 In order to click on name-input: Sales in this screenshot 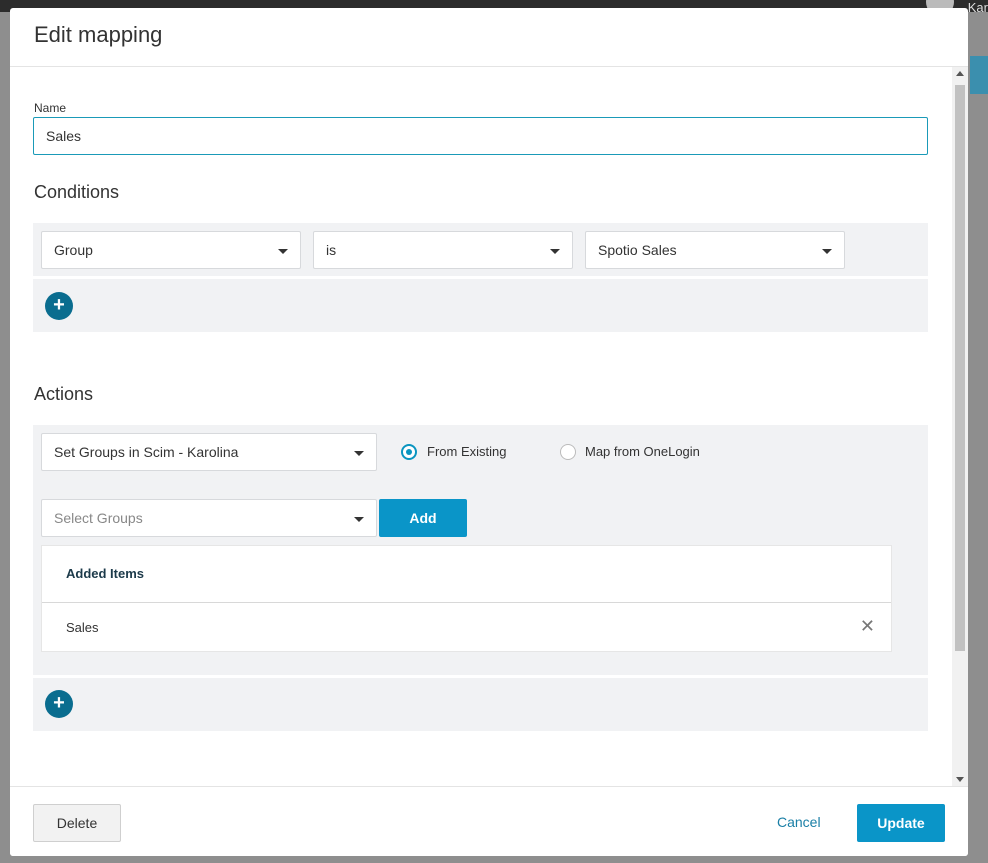, I will do `click(480, 136)`.